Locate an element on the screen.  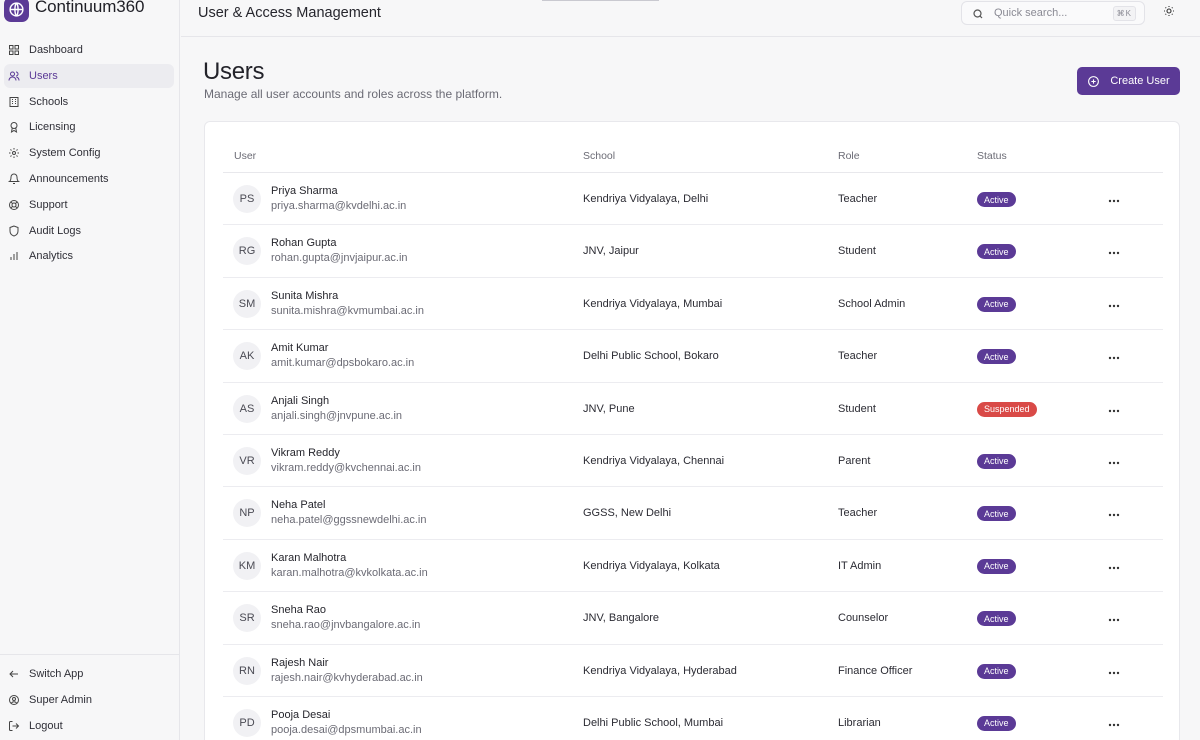
user-name: Amit Kumar is located at coordinates (300, 348).